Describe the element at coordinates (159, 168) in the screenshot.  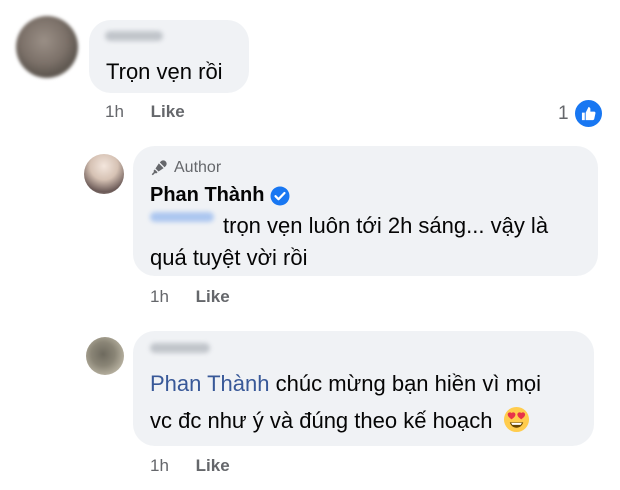
I see `microphone-icon` at that location.